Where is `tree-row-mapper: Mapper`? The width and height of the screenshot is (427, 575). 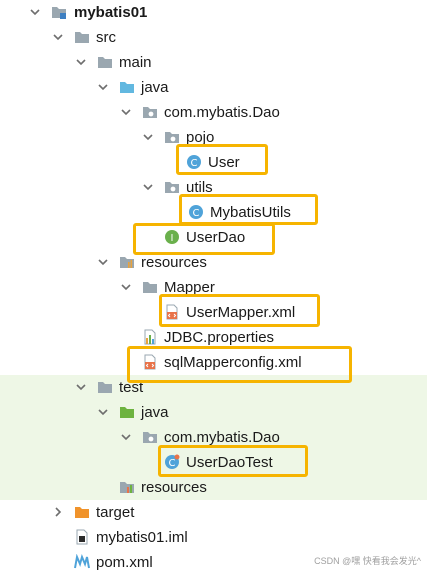 tree-row-mapper: Mapper is located at coordinates (213, 287).